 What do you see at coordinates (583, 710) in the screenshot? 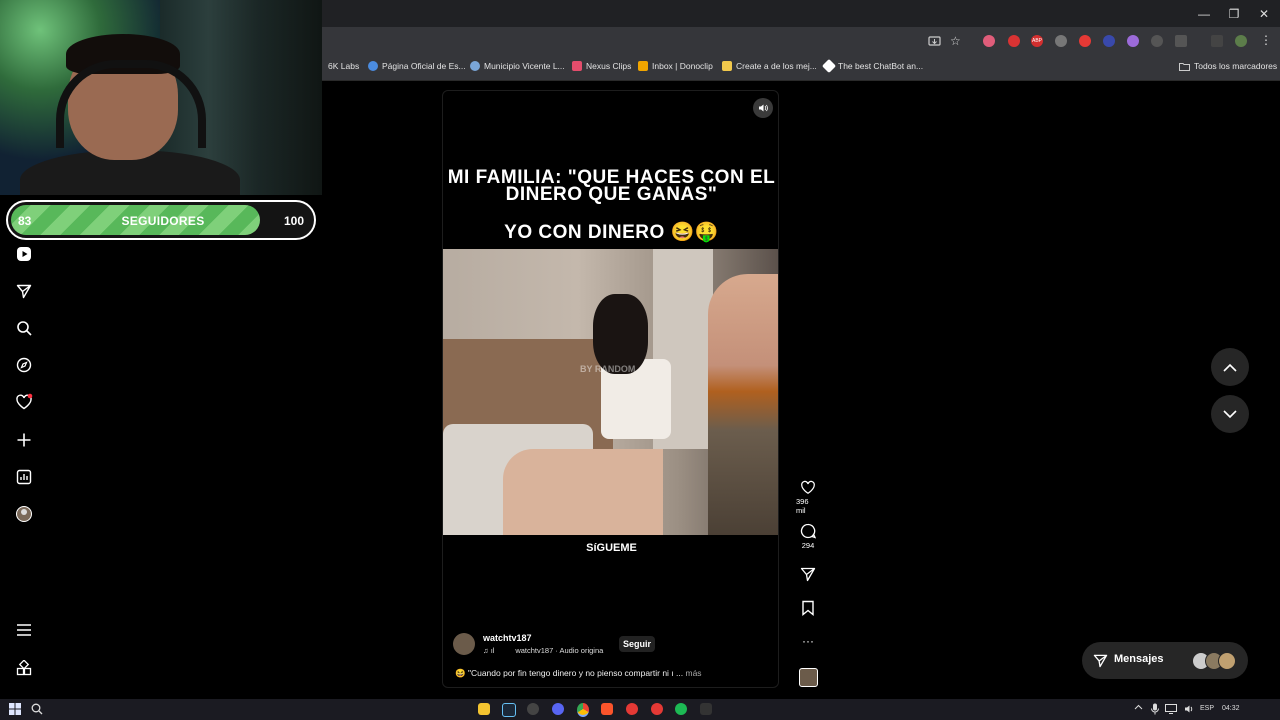
I see `chrome-icon` at bounding box center [583, 710].